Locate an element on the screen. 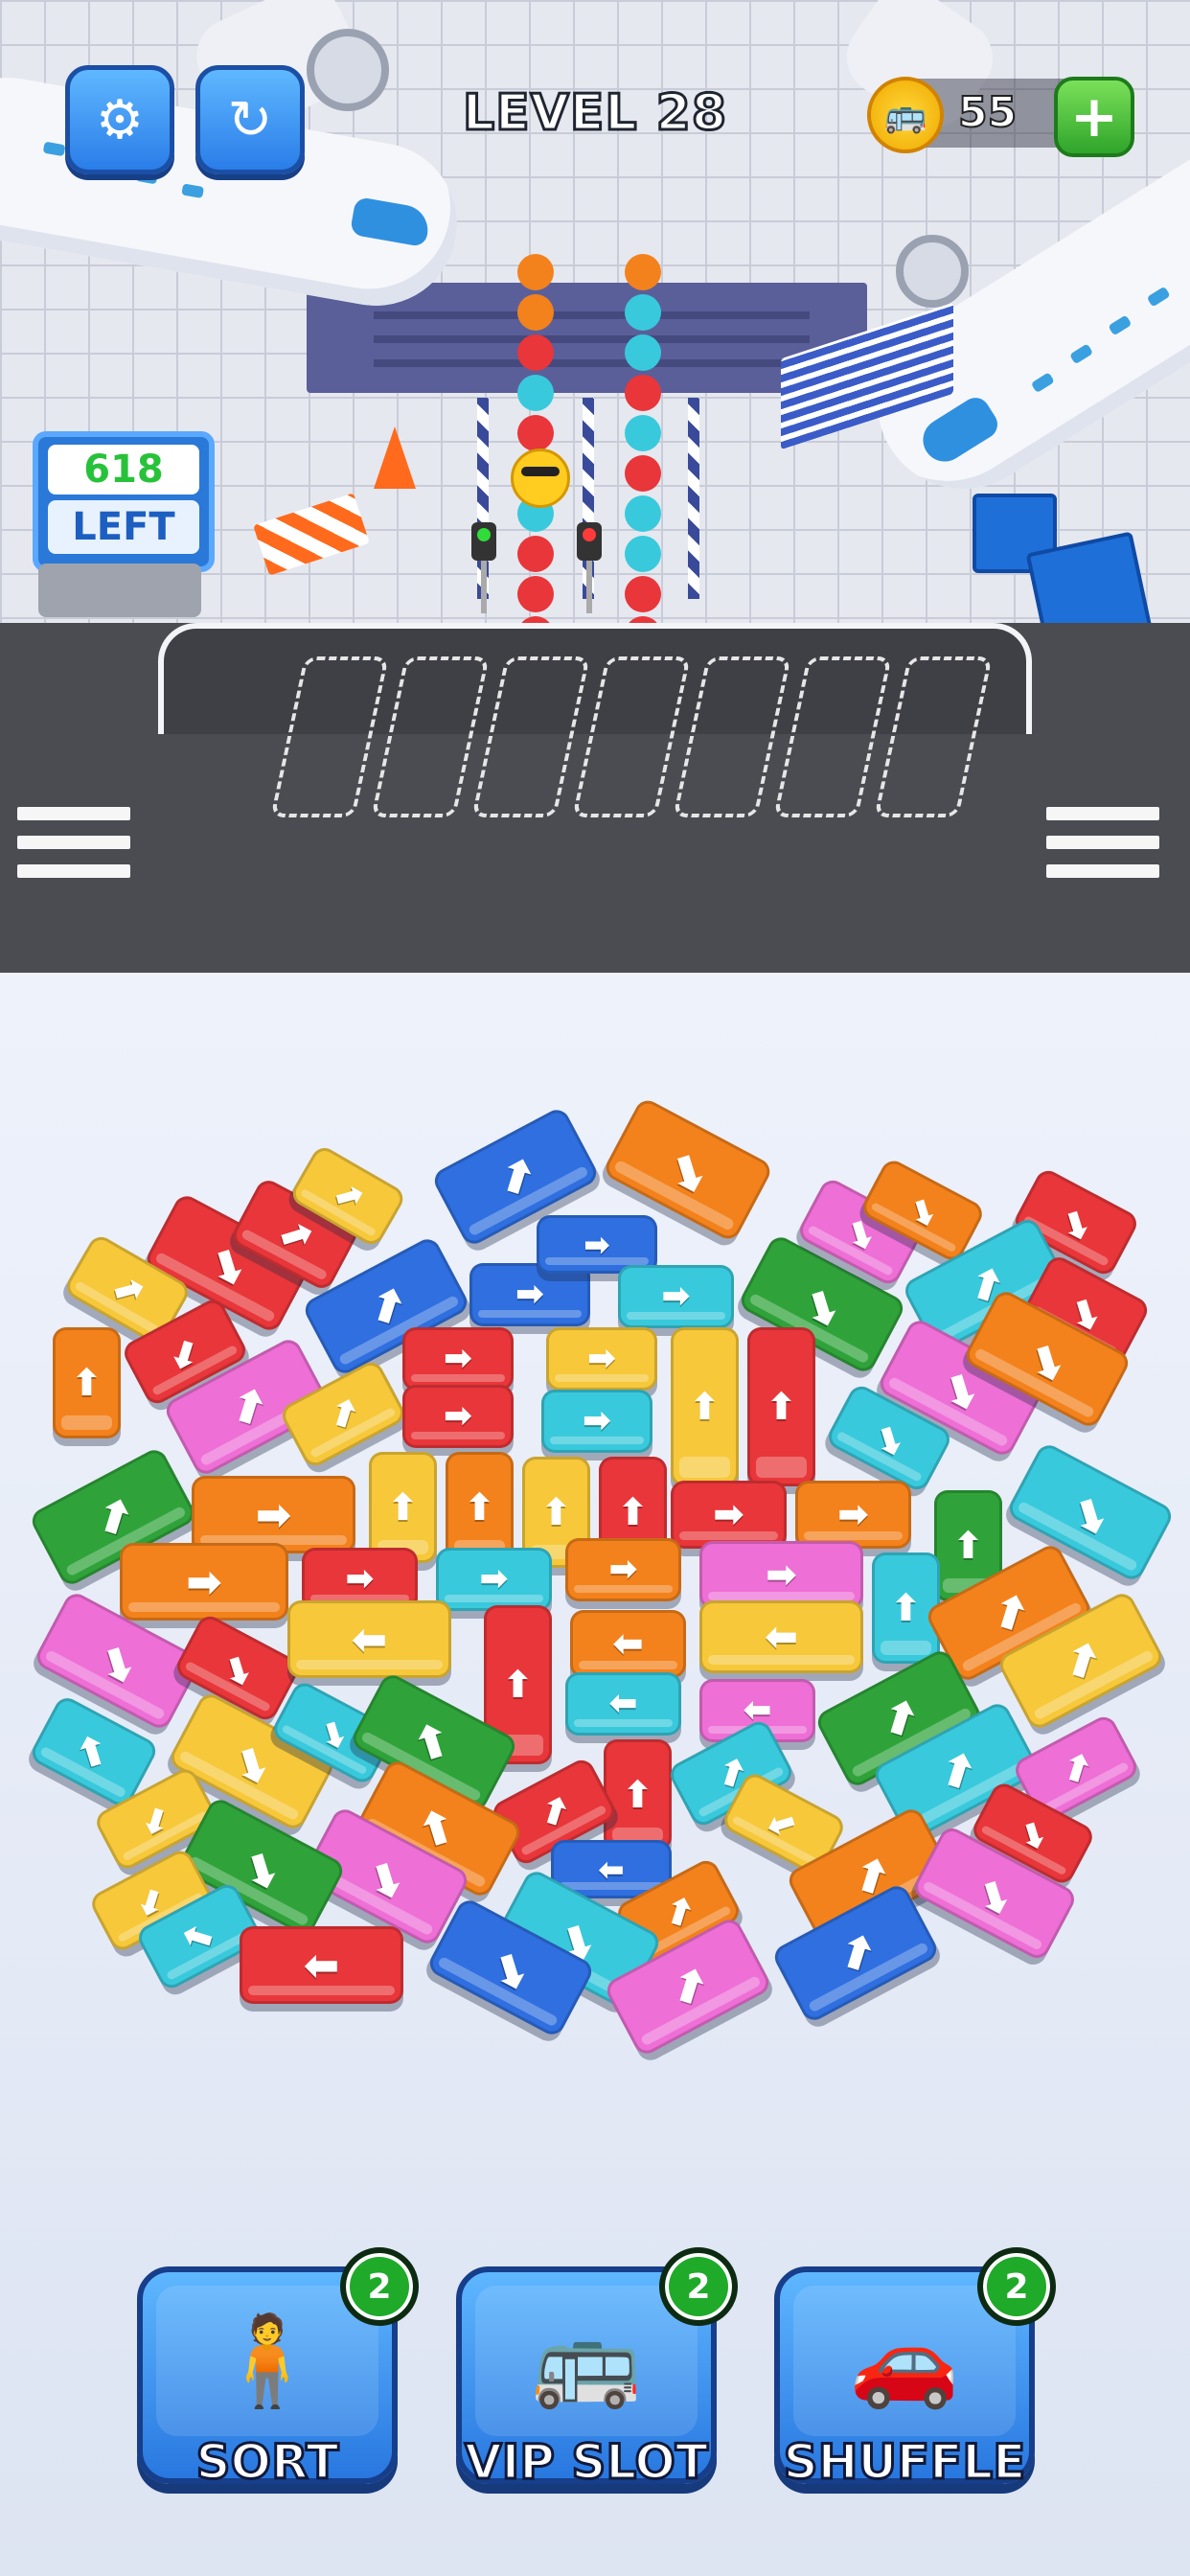 The height and width of the screenshot is (2576, 1190). vehicle-cyan: ⬆ is located at coordinates (906, 1608).